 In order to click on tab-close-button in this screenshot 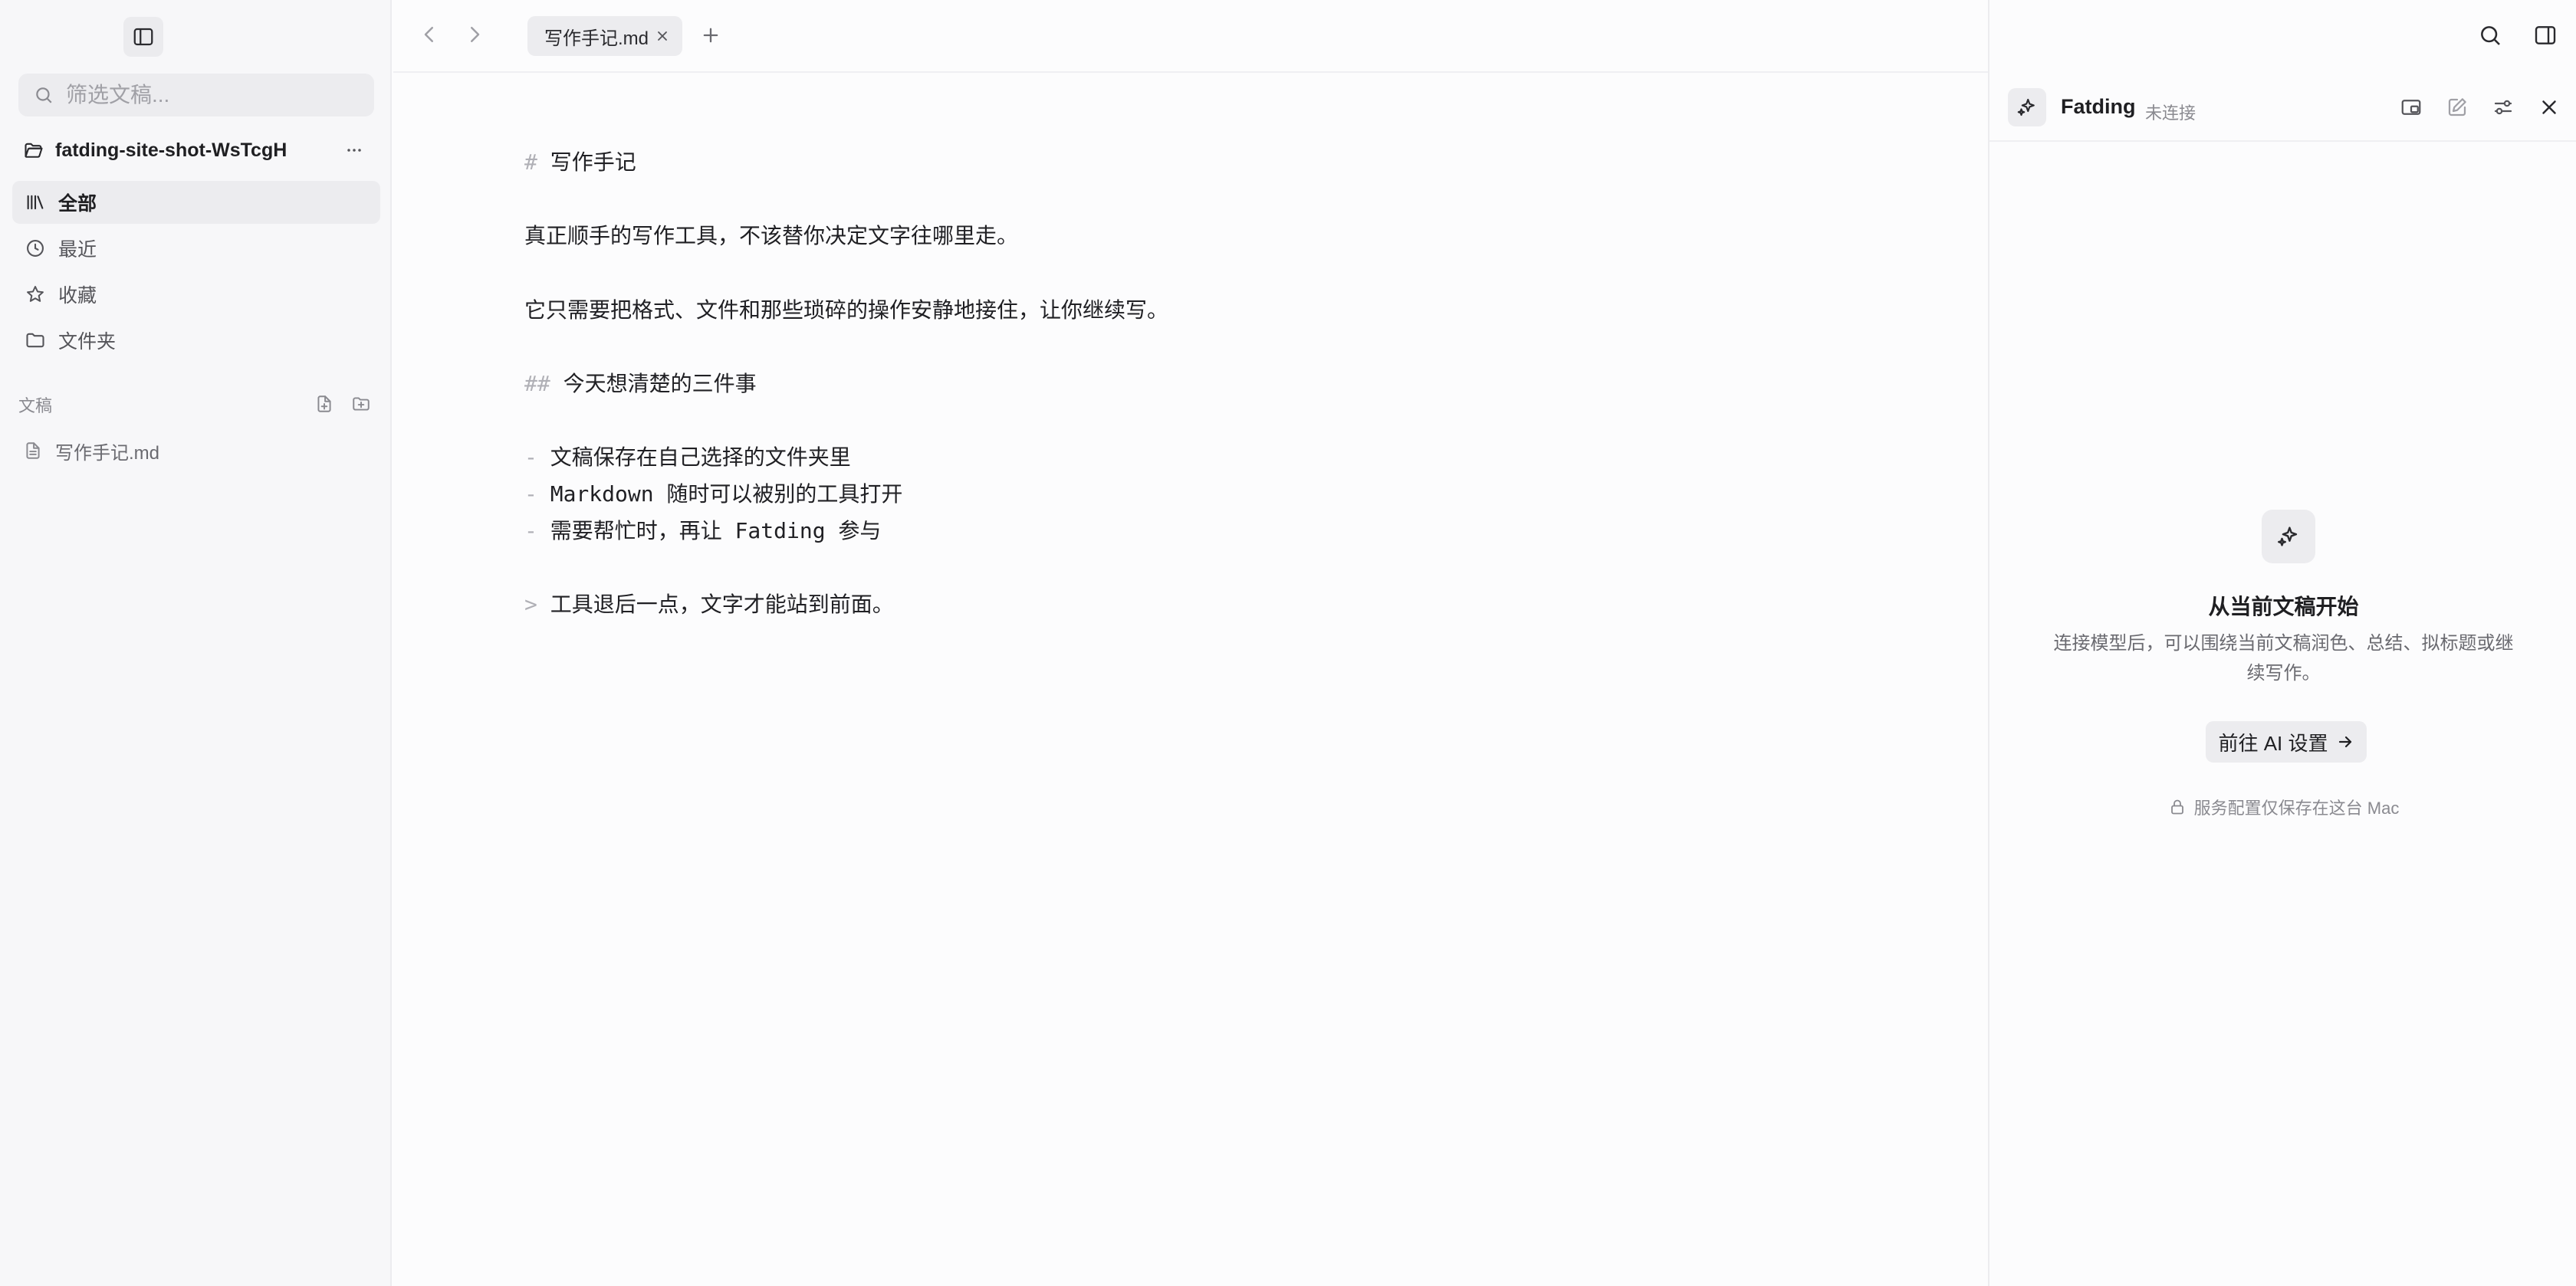, I will do `click(663, 36)`.